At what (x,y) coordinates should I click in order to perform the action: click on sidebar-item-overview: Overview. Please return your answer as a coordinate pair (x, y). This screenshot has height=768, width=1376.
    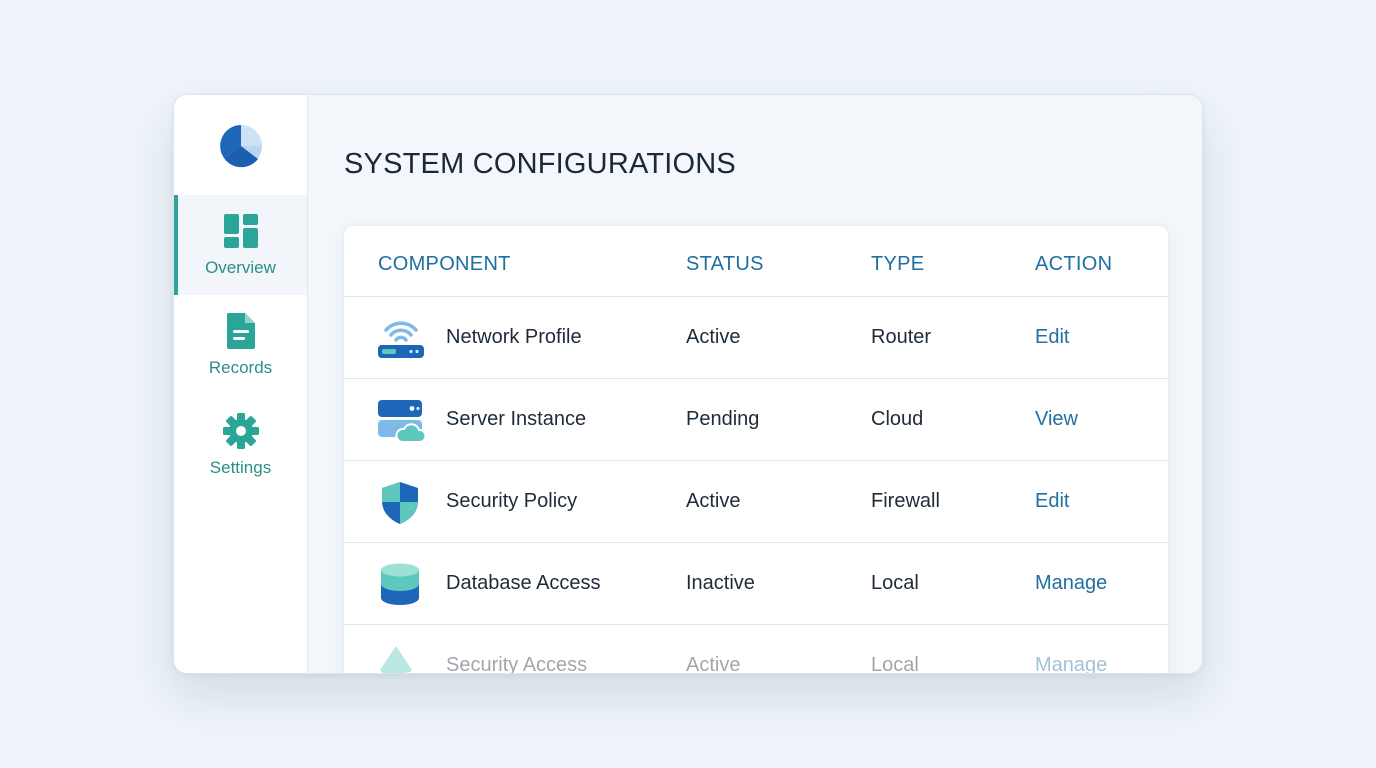
    Looking at the image, I should click on (240, 245).